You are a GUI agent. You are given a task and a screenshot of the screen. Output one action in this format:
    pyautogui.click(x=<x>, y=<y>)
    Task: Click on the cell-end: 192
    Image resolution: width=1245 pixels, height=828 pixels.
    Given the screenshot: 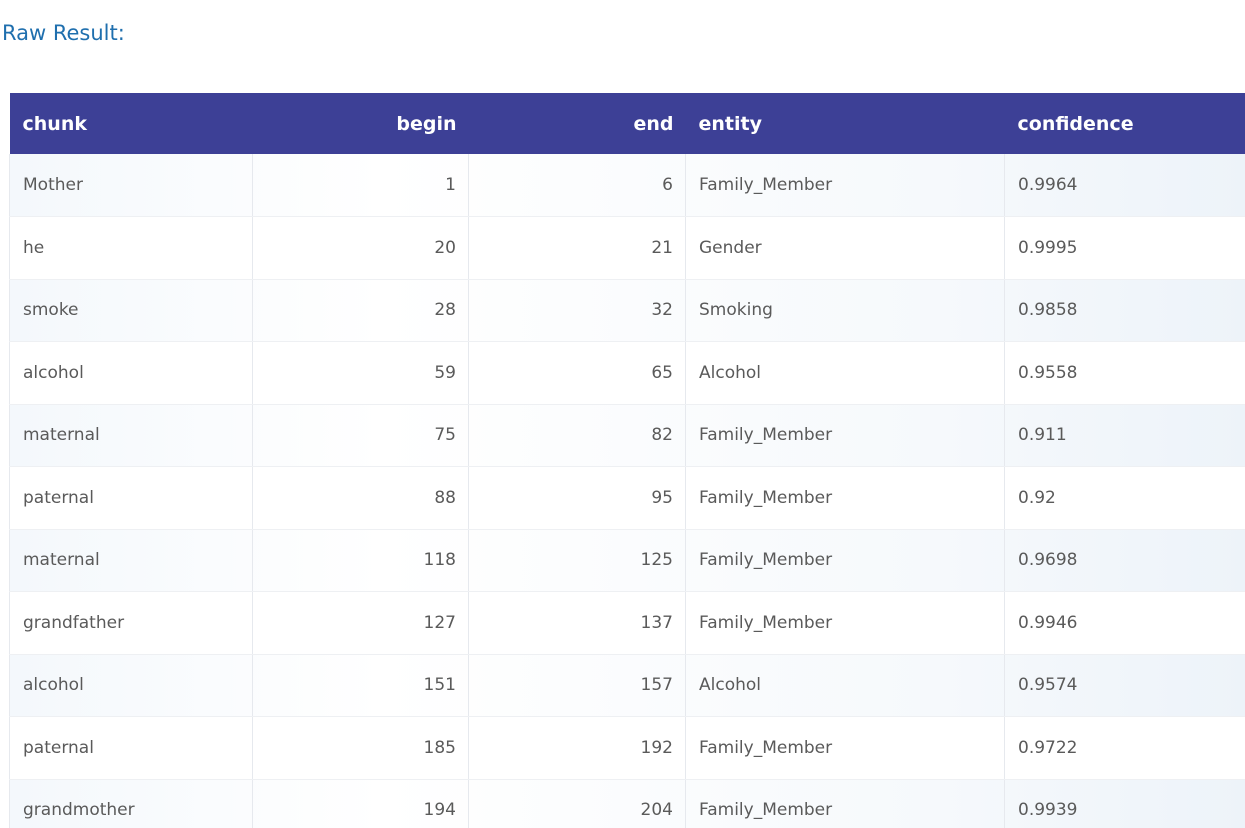 What is the action you would take?
    pyautogui.click(x=577, y=748)
    